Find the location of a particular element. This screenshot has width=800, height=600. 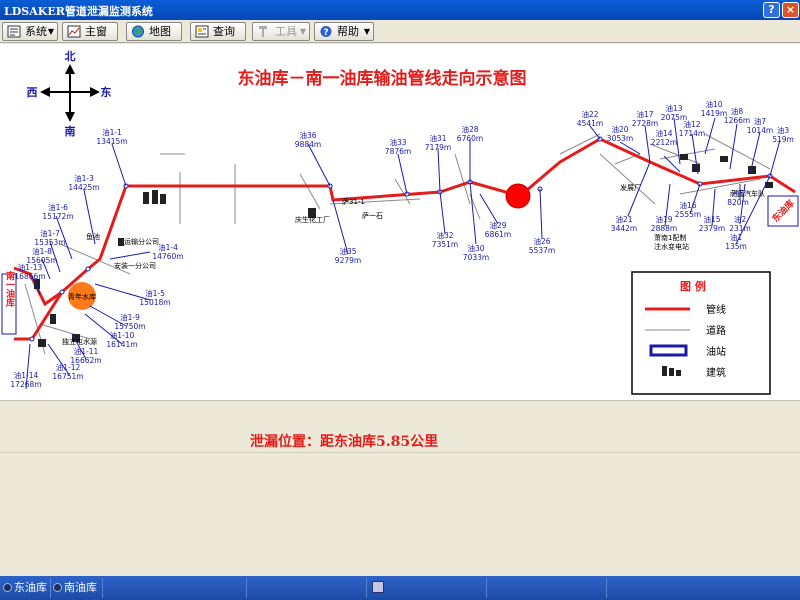

tools-label: 工具 is located at coordinates (286, 31).